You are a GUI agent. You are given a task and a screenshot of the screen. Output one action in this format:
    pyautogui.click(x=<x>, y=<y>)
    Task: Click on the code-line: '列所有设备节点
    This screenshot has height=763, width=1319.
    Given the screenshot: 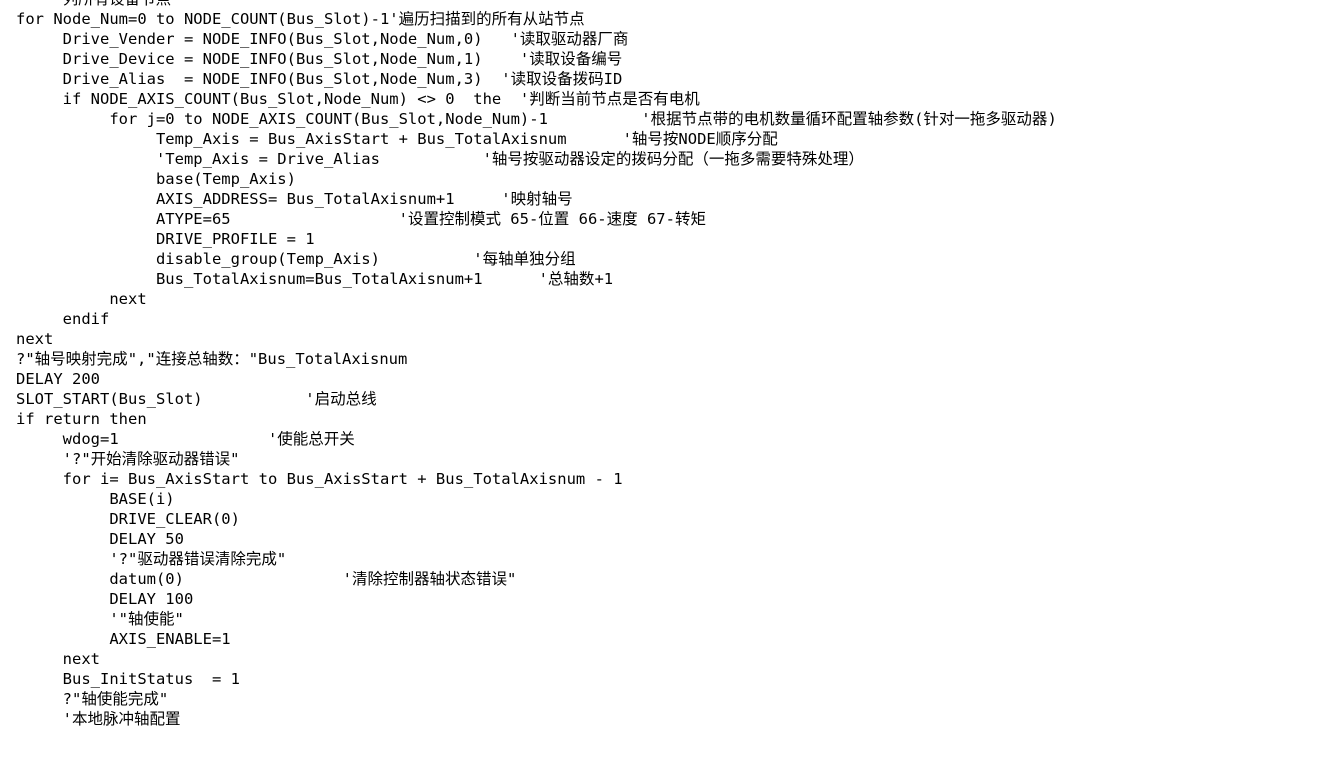 What is the action you would take?
    pyautogui.click(x=659, y=4)
    